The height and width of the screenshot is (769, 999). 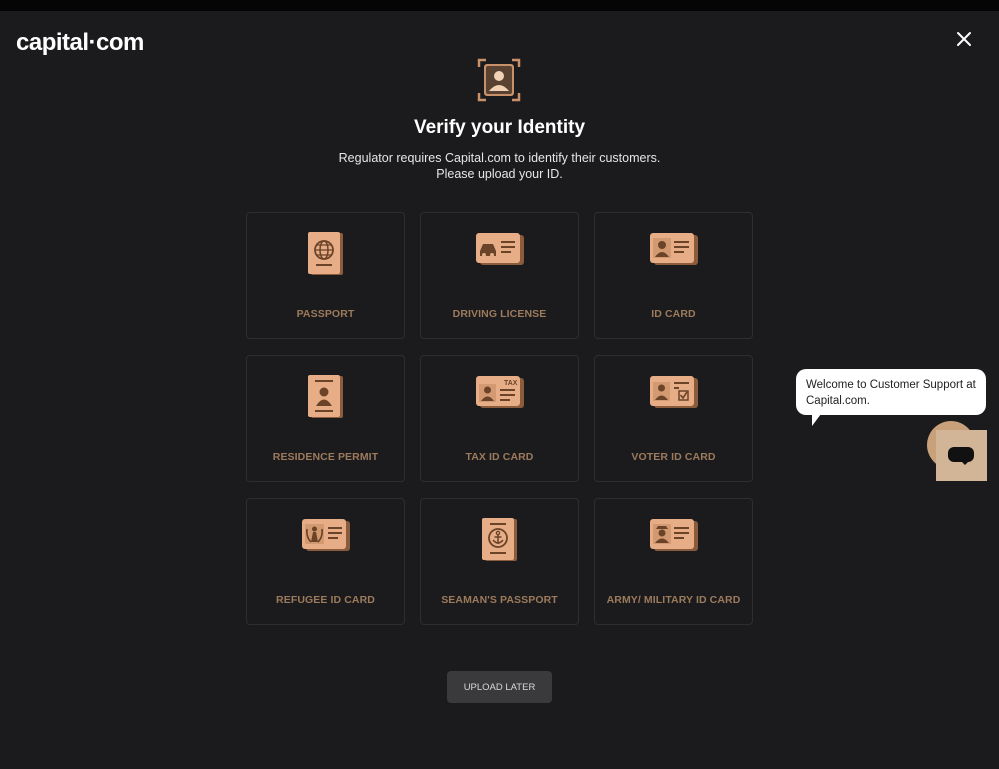 I want to click on close-button, so click(x=964, y=39).